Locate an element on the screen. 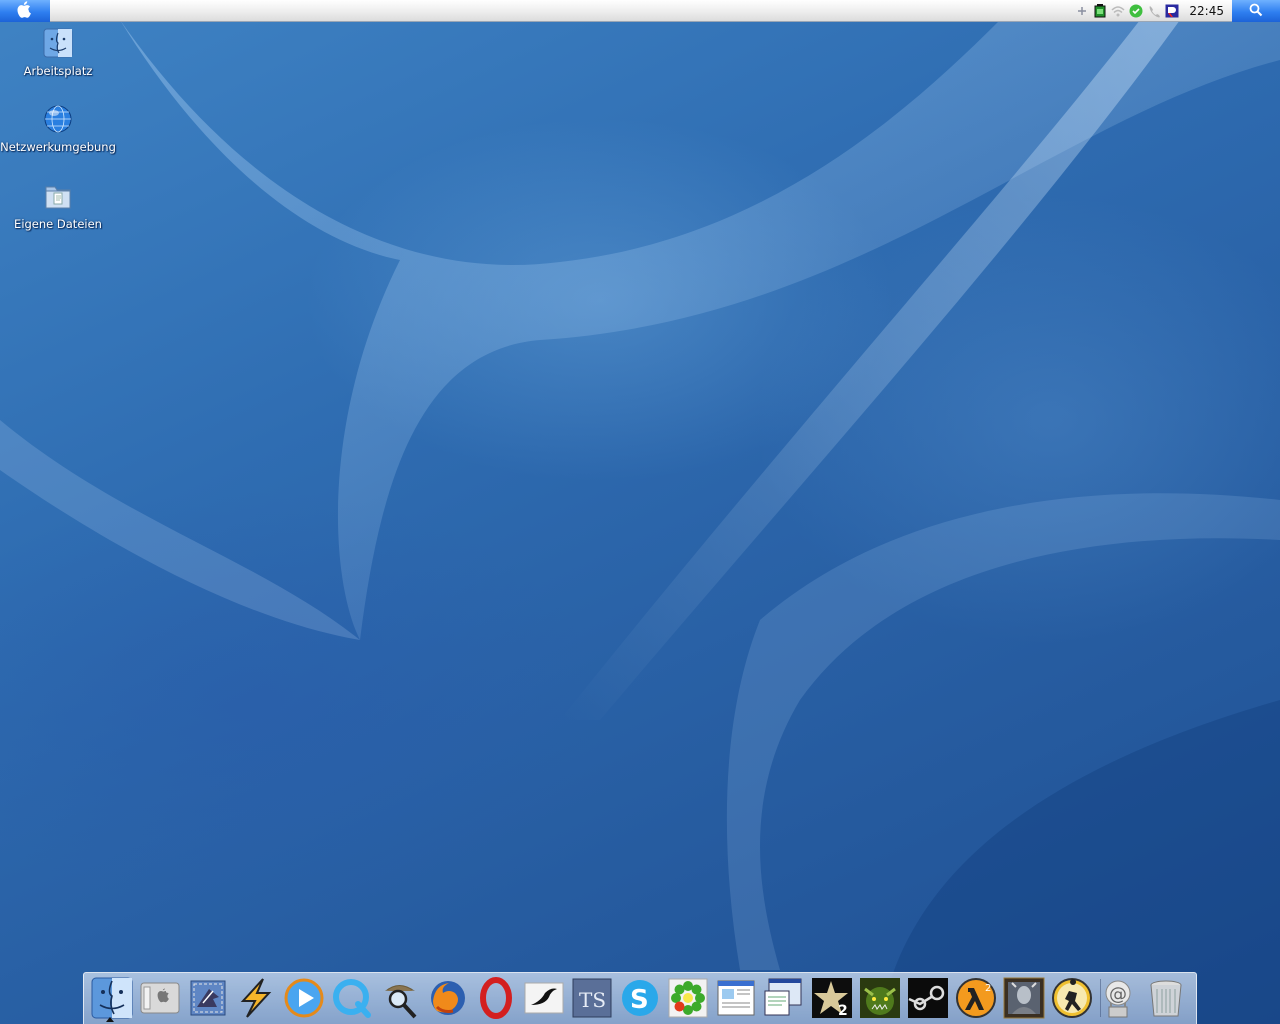 This screenshot has height=1024, width=1280. svg-text: S is located at coordinates (639, 1000).